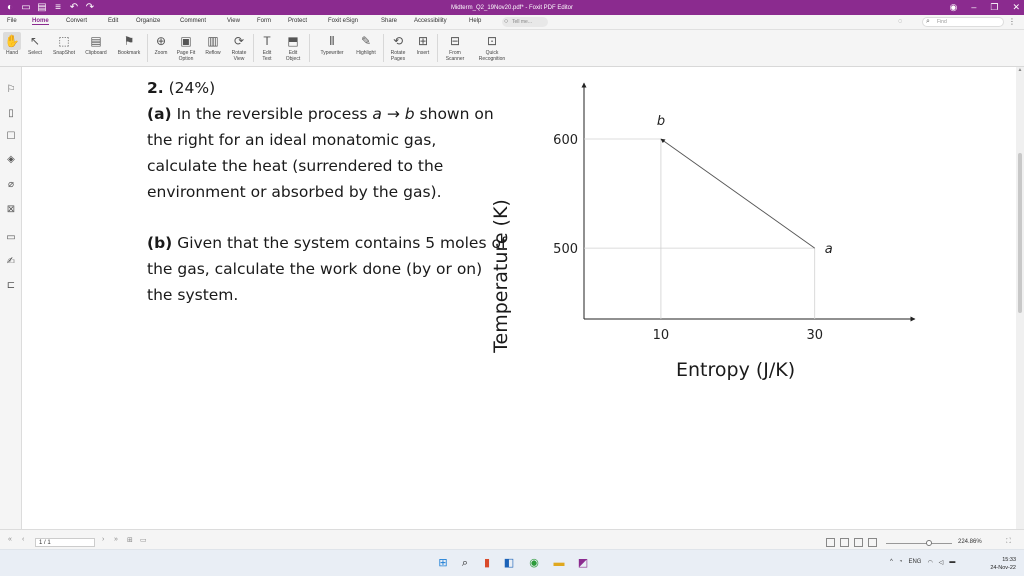 This screenshot has width=1024, height=576. Describe the element at coordinates (901, 562) in the screenshot. I see `network-status-icon: ◔` at that location.